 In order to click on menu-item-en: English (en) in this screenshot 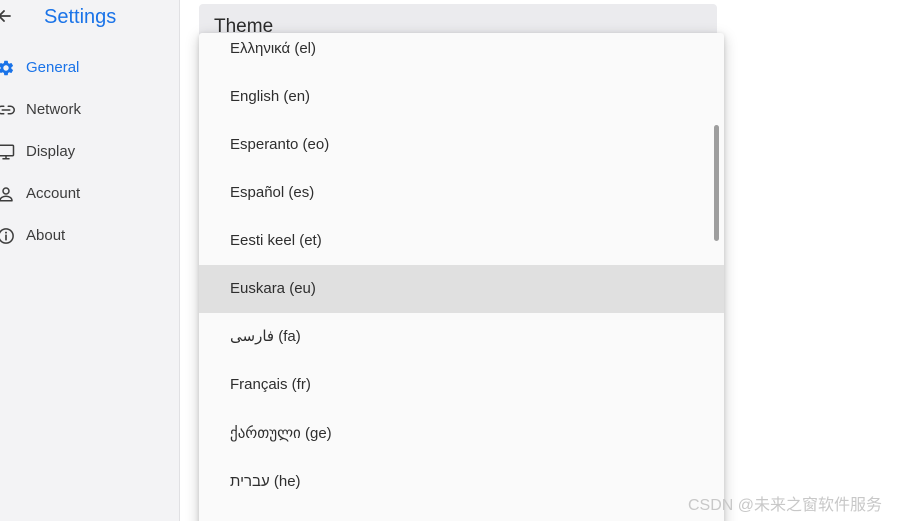, I will do `click(461, 97)`.